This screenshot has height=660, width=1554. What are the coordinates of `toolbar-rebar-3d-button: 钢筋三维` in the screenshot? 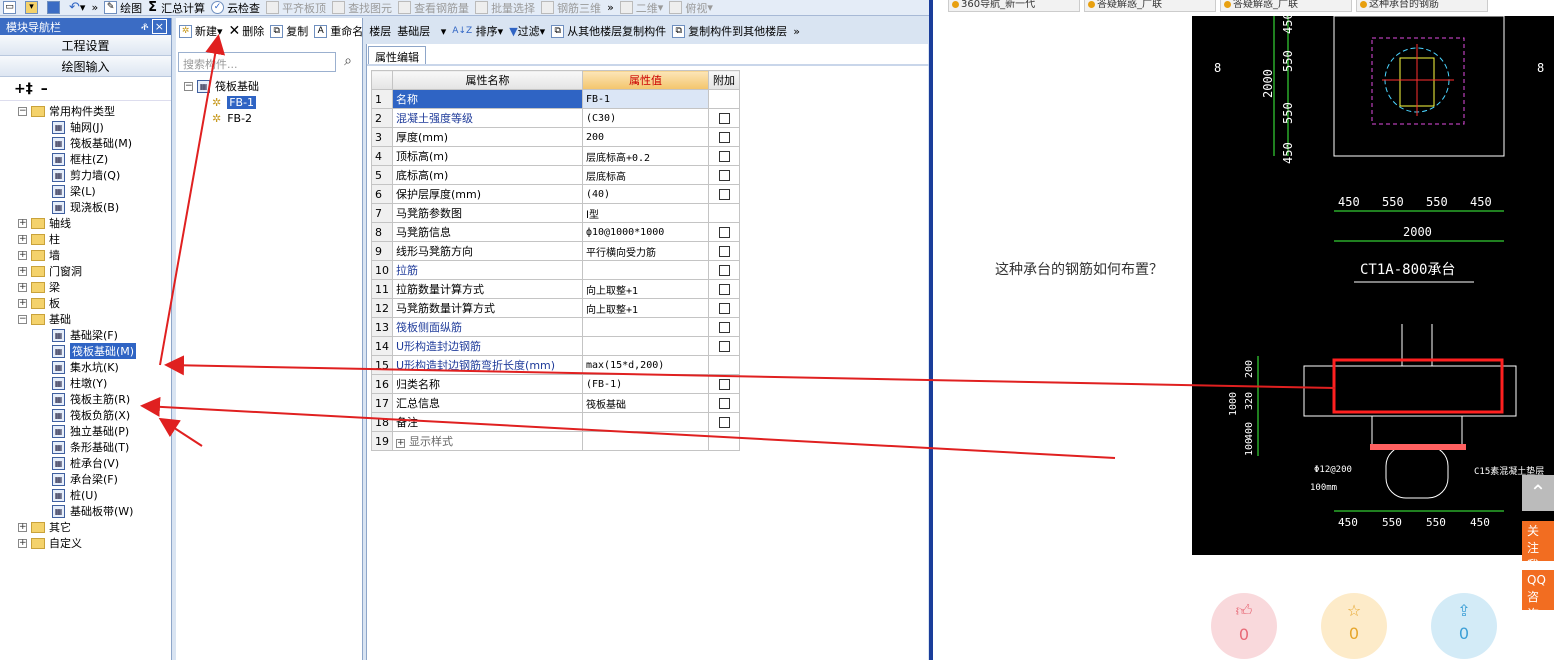 It's located at (571, 7).